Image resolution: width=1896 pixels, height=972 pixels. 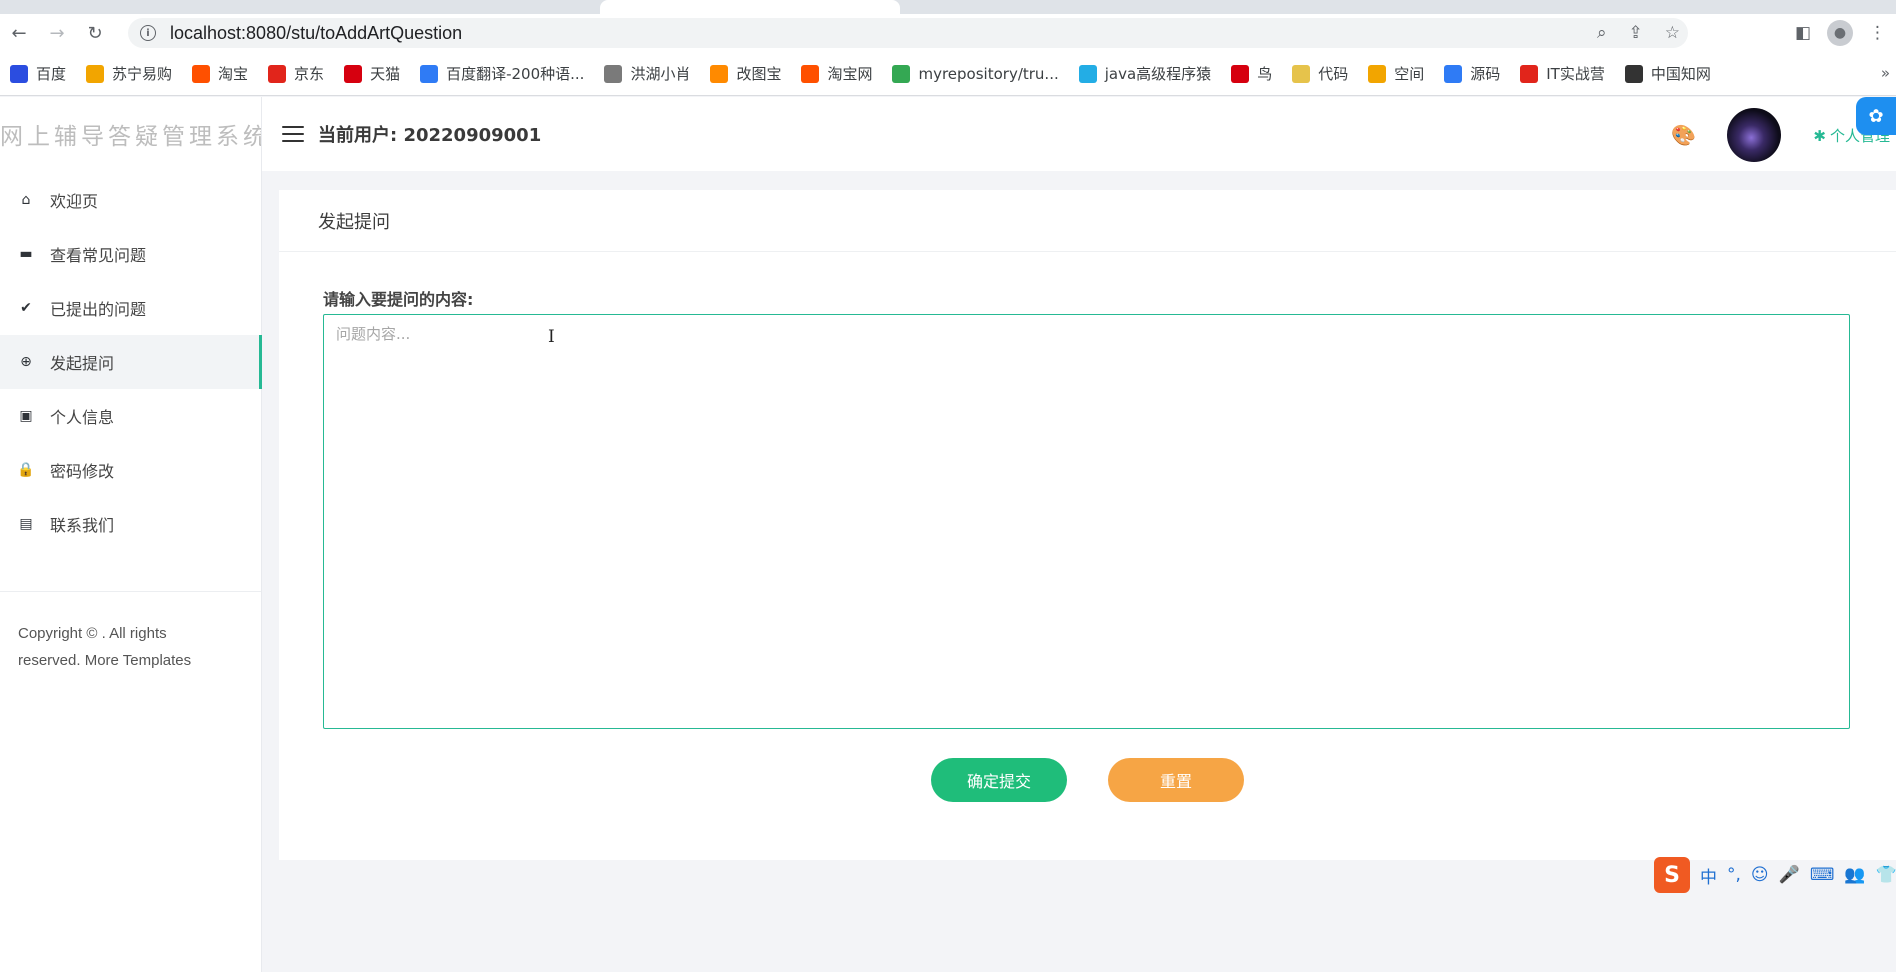 I want to click on image-tool-icon, so click(x=719, y=73).